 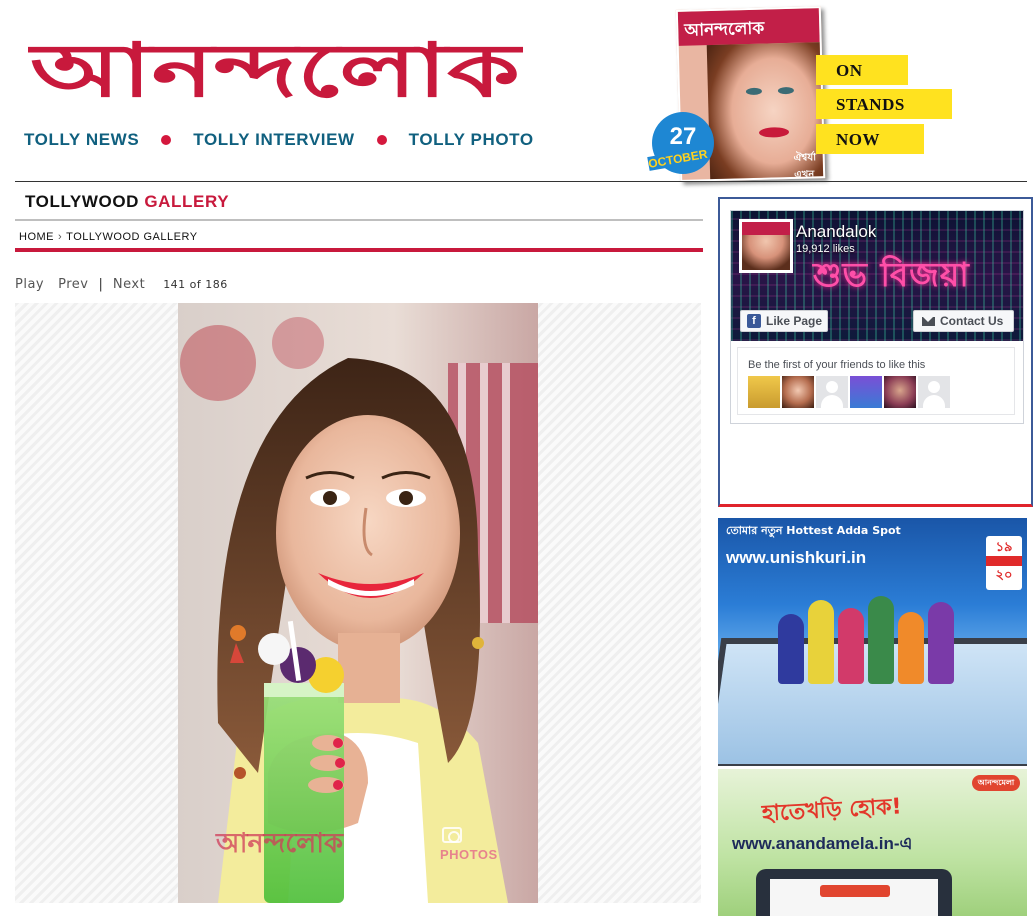 I want to click on ad-anandamela-logo: আনন্দমেলা, so click(x=996, y=783).